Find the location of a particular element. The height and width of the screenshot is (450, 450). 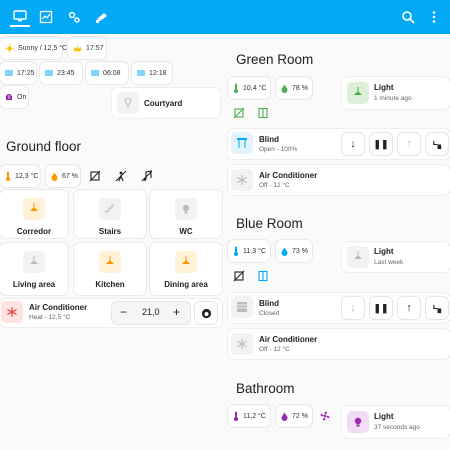

crown-icon is located at coordinates (77, 48).